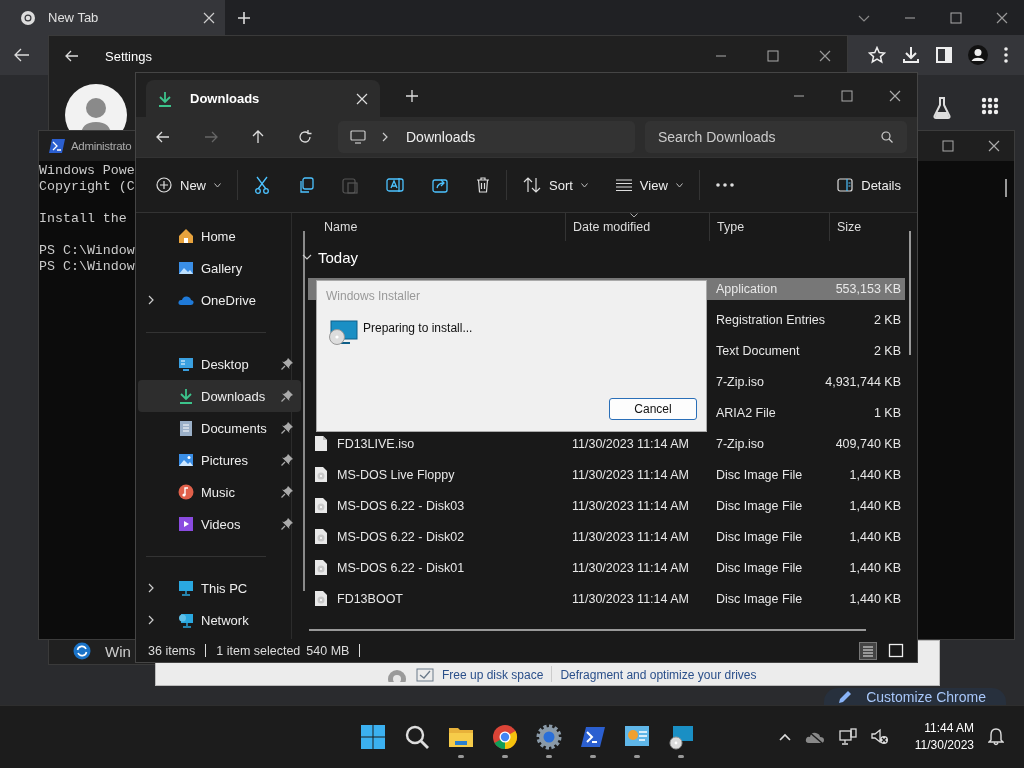  What do you see at coordinates (219, 620) in the screenshot?
I see `nav-item: Network` at bounding box center [219, 620].